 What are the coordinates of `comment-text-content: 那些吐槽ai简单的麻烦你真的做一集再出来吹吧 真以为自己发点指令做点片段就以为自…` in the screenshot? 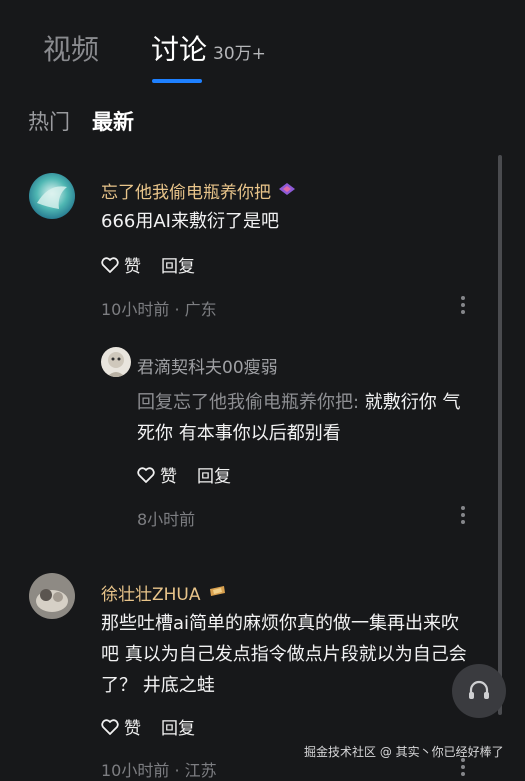 It's located at (284, 654).